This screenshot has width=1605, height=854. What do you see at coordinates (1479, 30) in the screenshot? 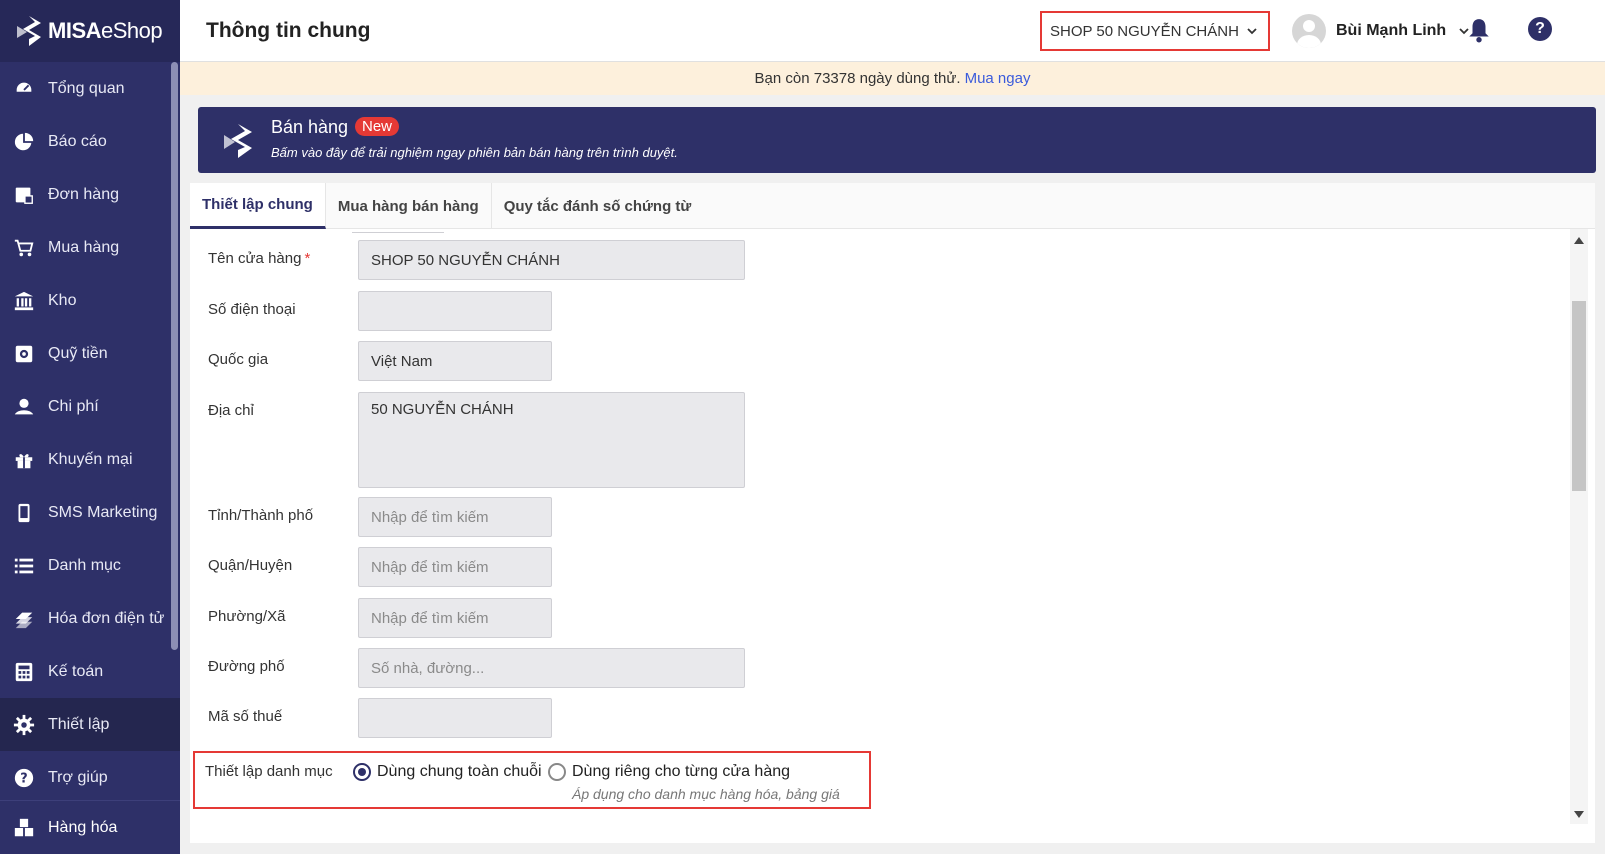
I see `bell-icon` at bounding box center [1479, 30].